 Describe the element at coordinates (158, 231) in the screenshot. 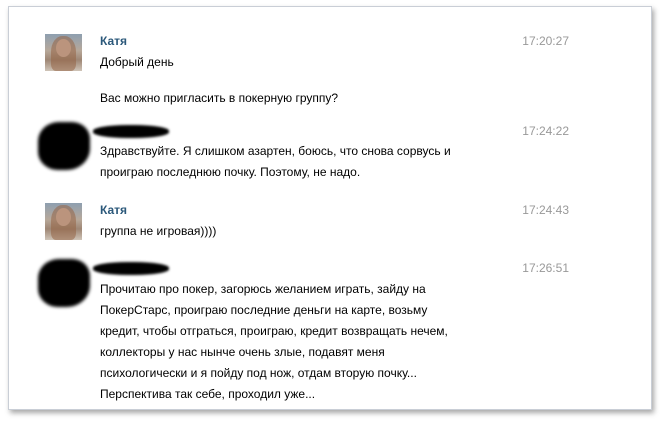

I see `message-text: группа не игровая))))` at that location.